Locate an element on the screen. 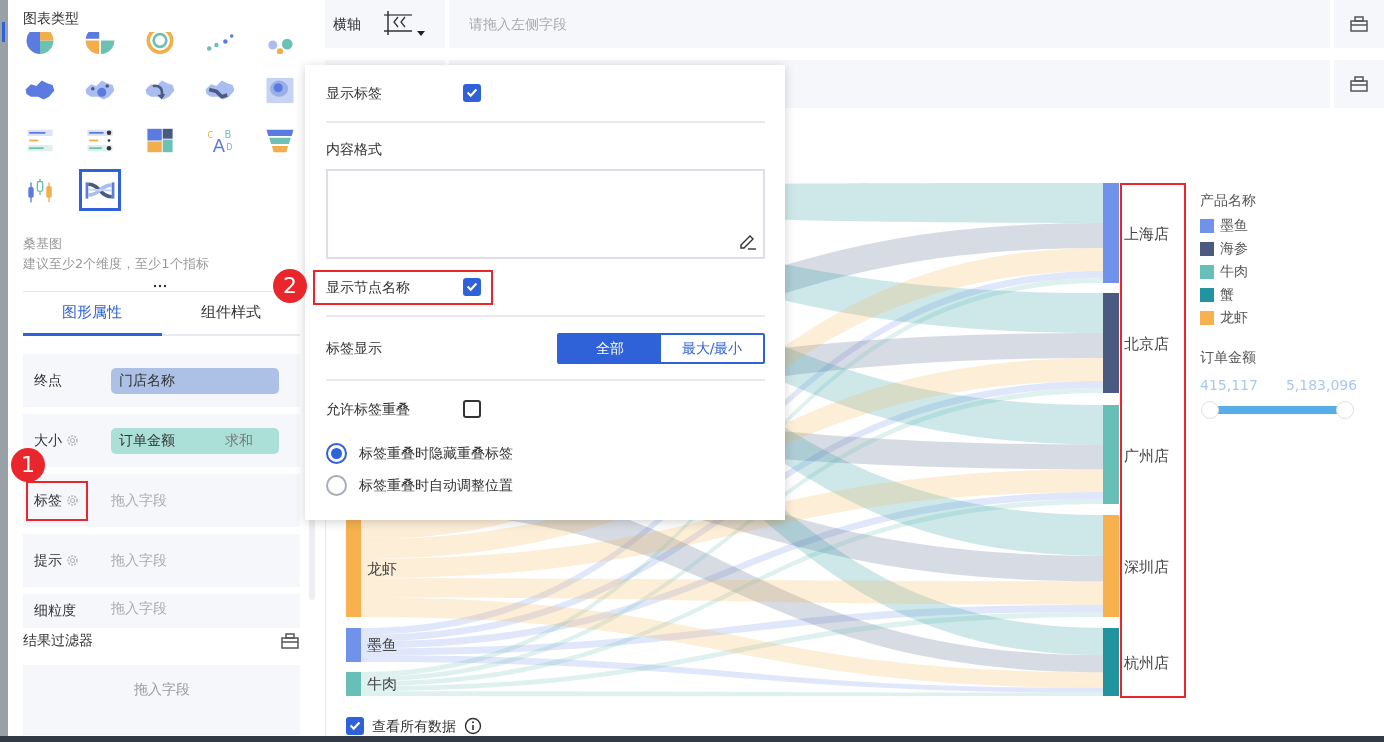  node-label: 杭州店 is located at coordinates (1146, 663).